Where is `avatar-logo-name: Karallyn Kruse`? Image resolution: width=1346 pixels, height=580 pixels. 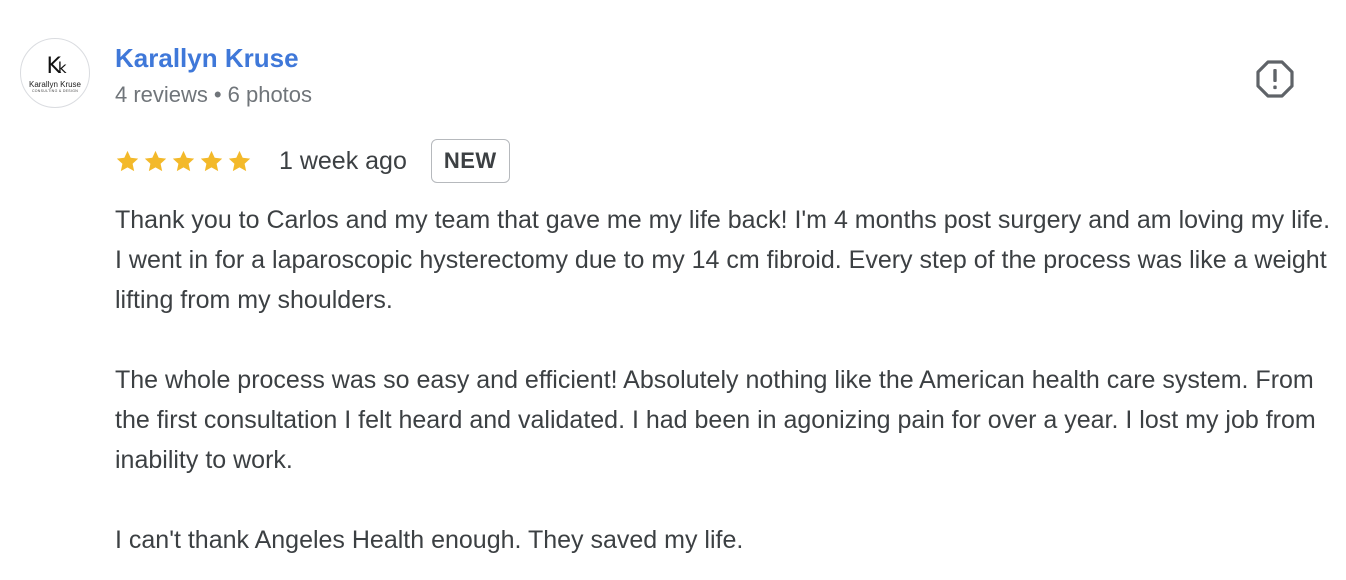 avatar-logo-name: Karallyn Kruse is located at coordinates (55, 84).